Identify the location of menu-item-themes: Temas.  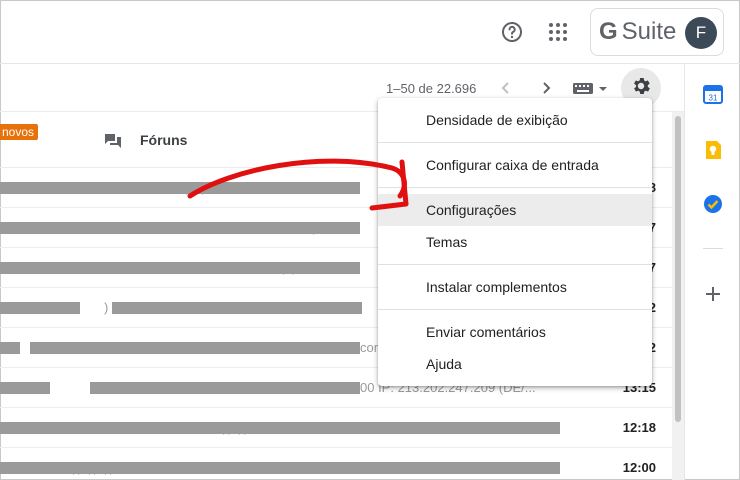
(515, 242).